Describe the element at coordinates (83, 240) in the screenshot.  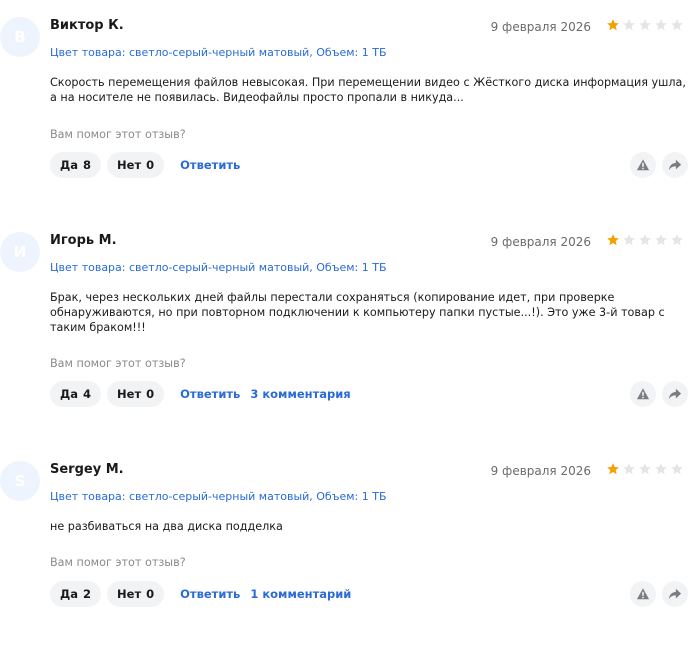
I see `review-author: Игорь М.` at that location.